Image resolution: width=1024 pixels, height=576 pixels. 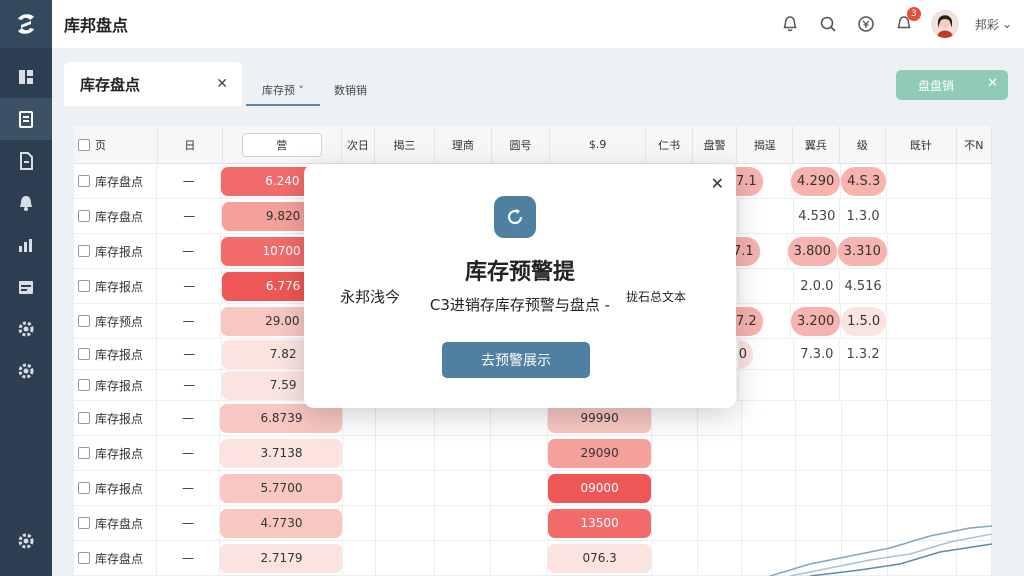 What do you see at coordinates (110, 84) in the screenshot?
I see `tab-label: 库存盘点` at bounding box center [110, 84].